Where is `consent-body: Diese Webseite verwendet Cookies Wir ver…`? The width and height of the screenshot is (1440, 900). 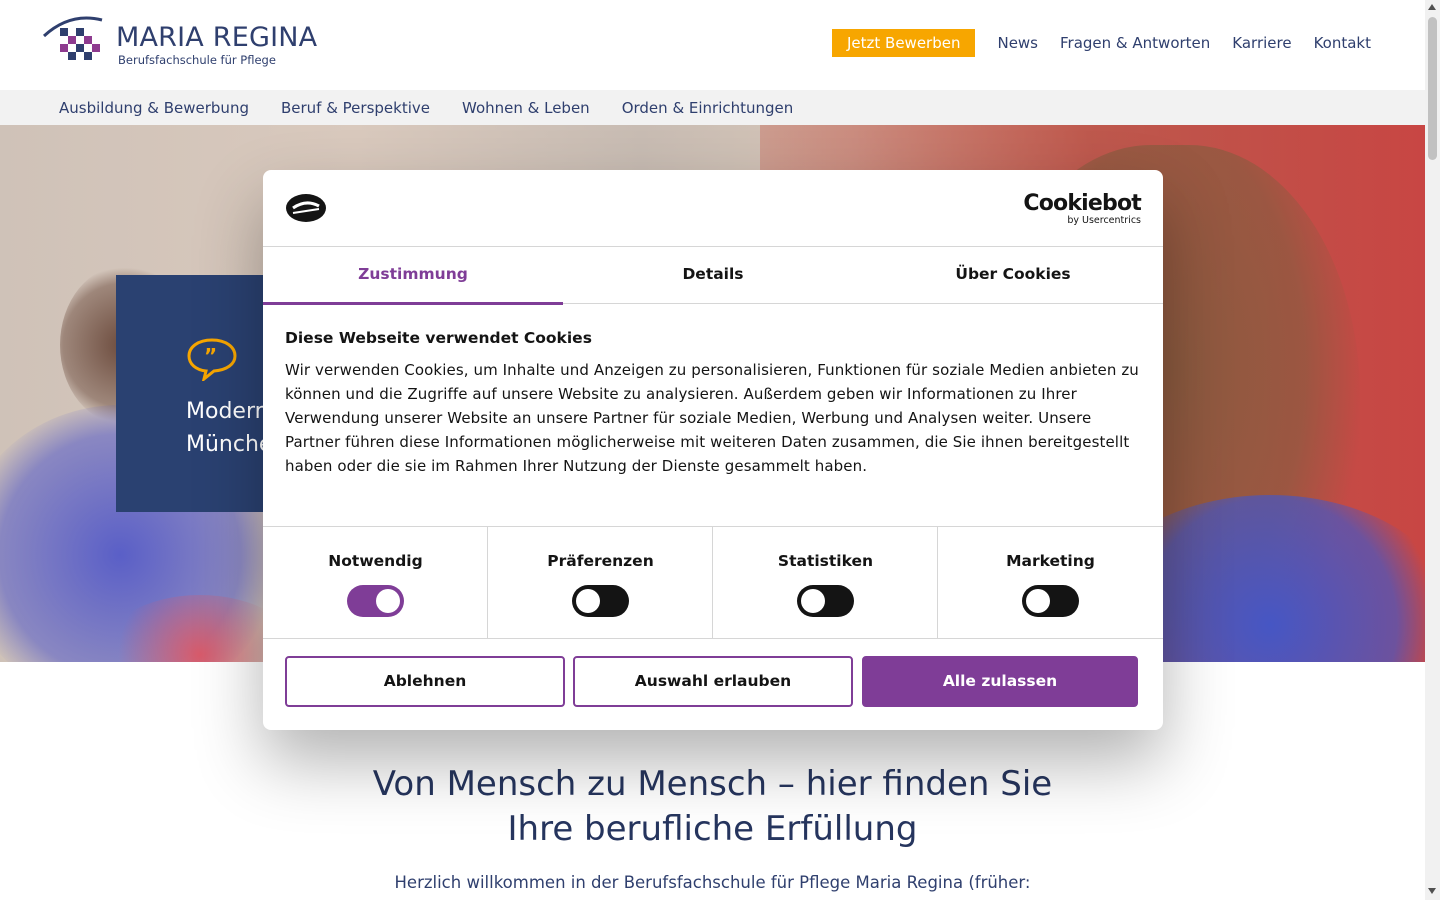
consent-body: Diese Webseite verwendet Cookies Wir ver… is located at coordinates (713, 403).